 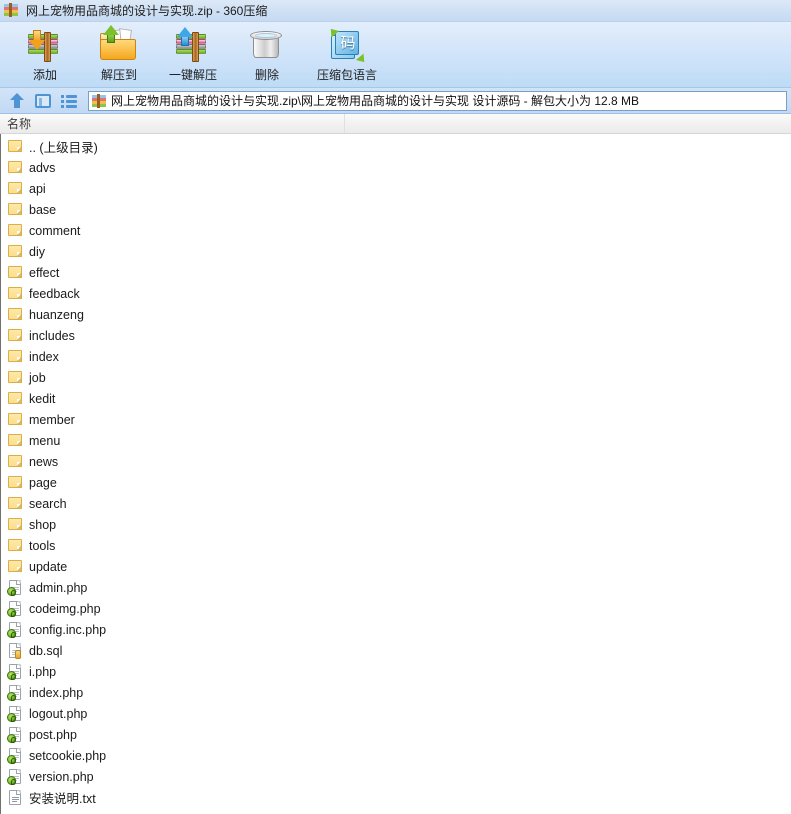 What do you see at coordinates (15, 650) in the screenshot?
I see `sql-file-icon` at bounding box center [15, 650].